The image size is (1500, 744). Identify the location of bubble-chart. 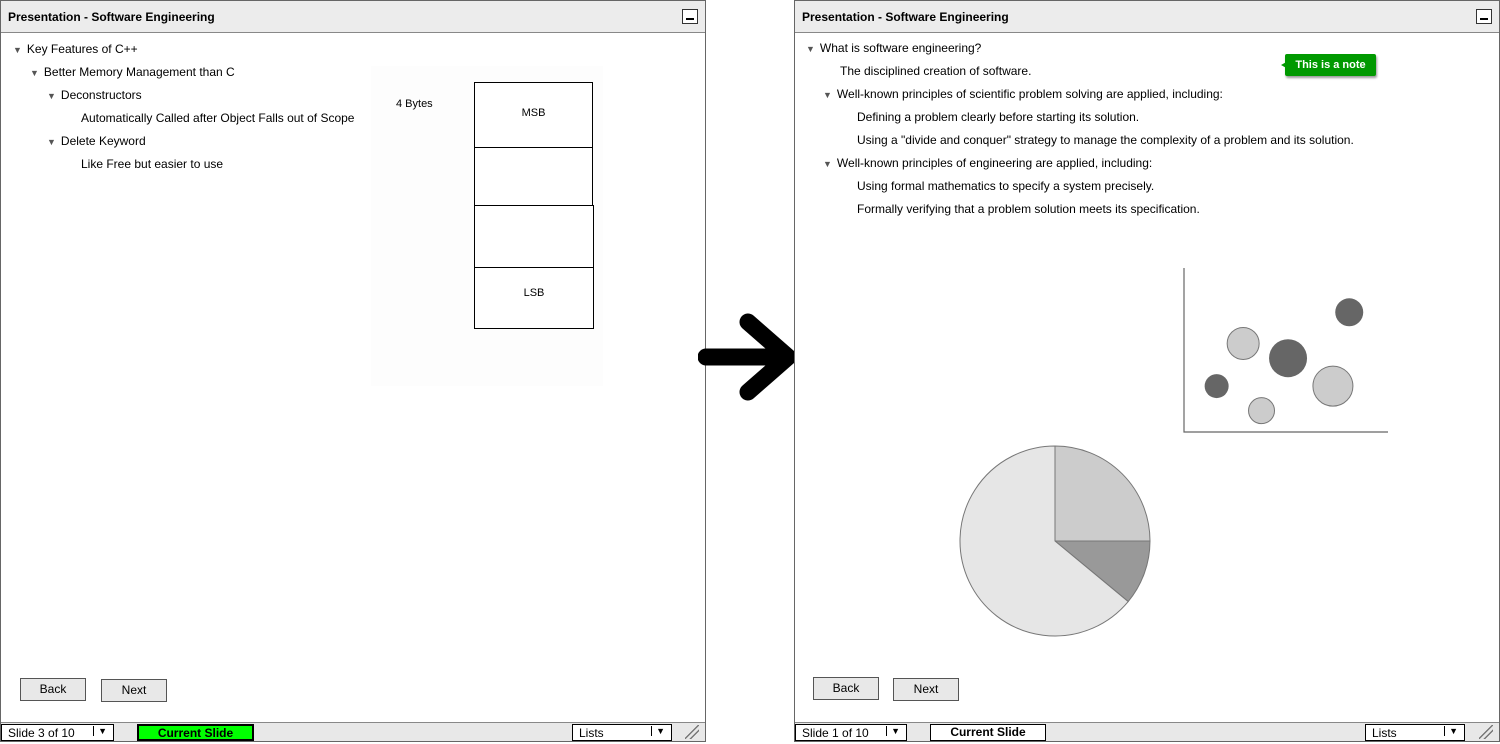
(1285, 350).